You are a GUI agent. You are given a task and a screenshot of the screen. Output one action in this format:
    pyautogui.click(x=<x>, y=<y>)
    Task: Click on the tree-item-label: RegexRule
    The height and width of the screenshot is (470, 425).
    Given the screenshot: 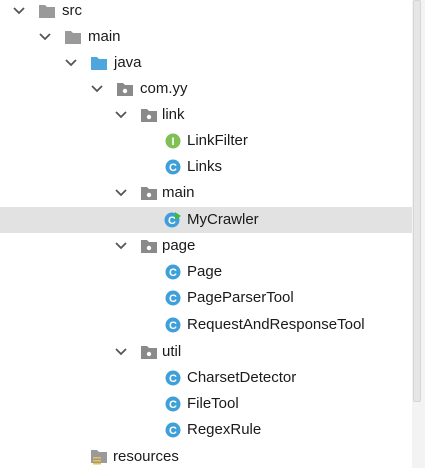 What is the action you would take?
    pyautogui.click(x=224, y=429)
    